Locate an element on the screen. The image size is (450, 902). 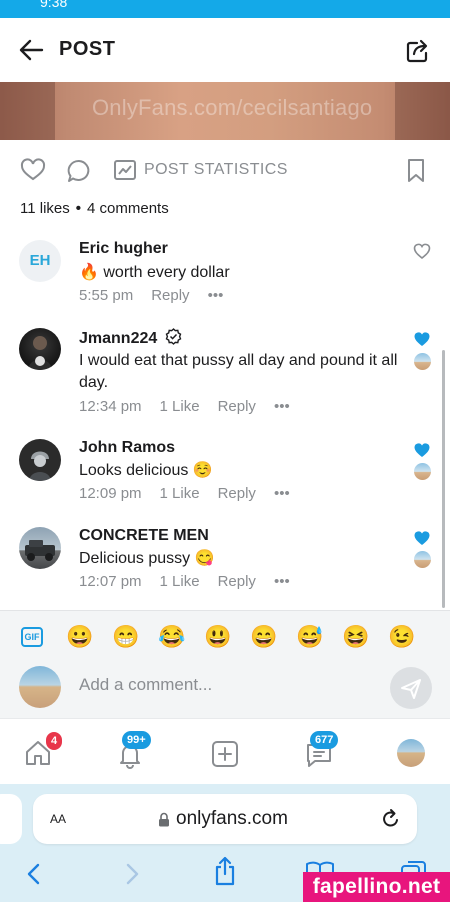
comment-meta: 12:09 pm 1 Like Reply ••• is located at coordinates (193, 493).